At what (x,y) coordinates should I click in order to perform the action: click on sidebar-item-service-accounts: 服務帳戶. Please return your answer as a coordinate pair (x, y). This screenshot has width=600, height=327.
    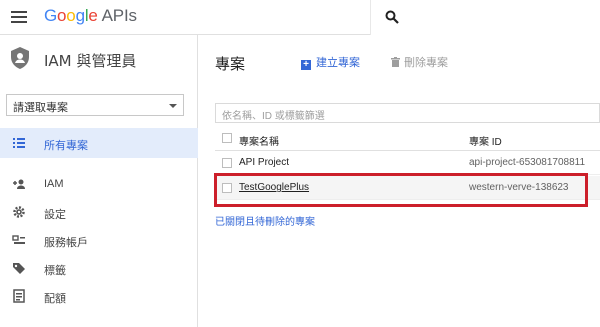
    Looking at the image, I should click on (99, 240).